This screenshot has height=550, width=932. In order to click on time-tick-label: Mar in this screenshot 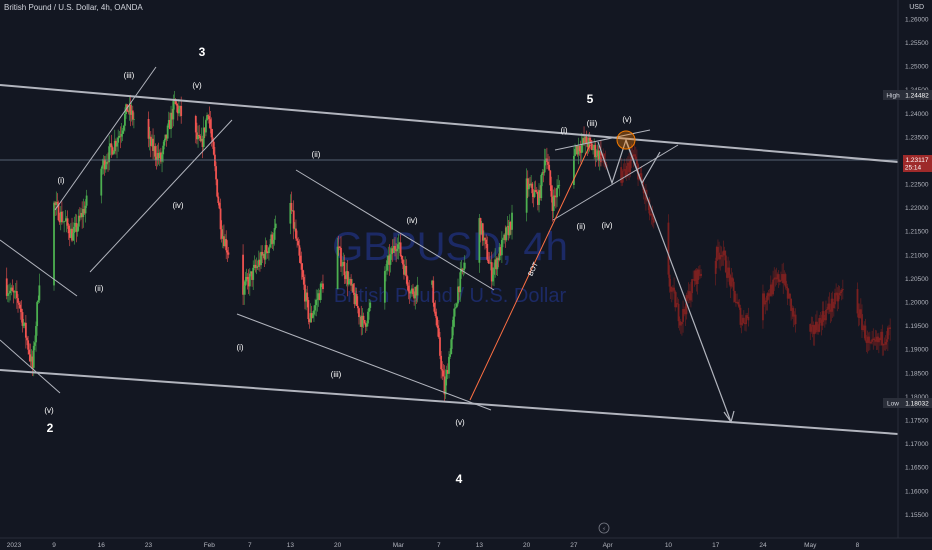, I will do `click(399, 545)`.